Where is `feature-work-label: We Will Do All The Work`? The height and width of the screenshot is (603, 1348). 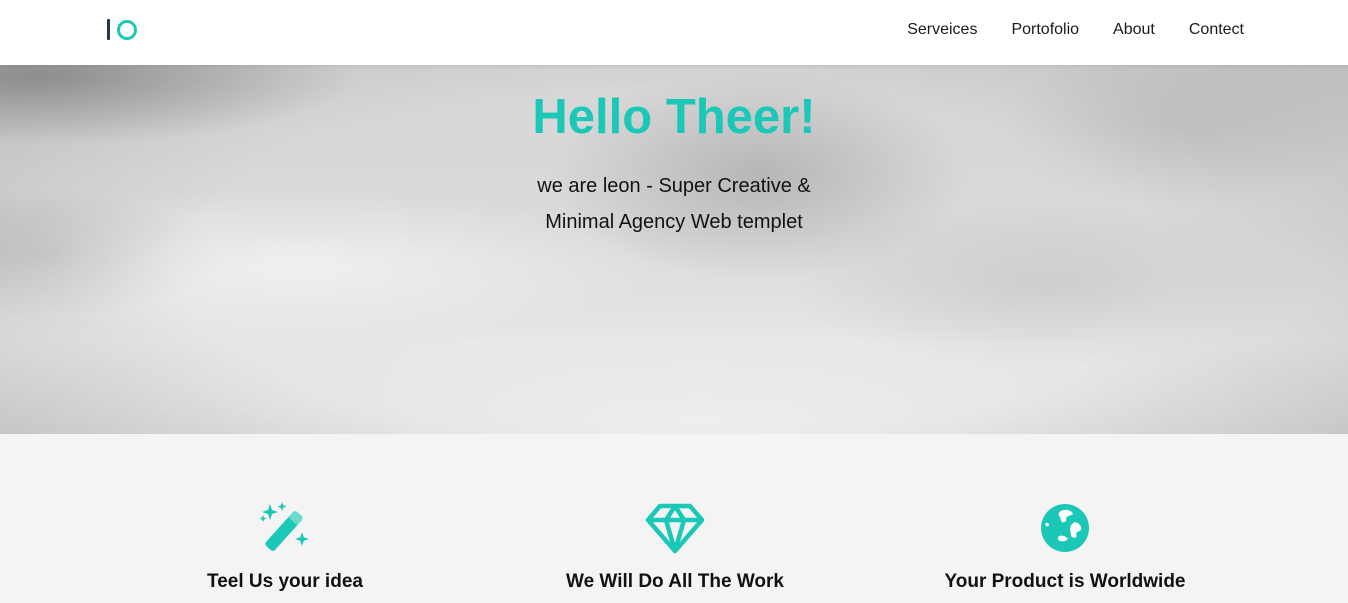
feature-work-label: We Will Do All The Work is located at coordinates (675, 581).